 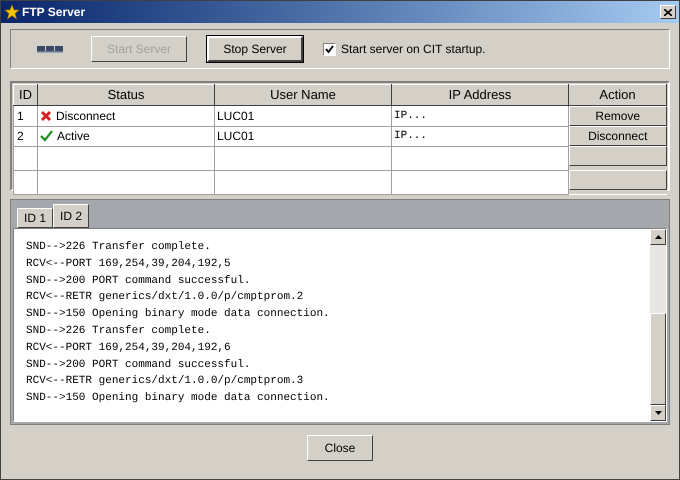 I want to click on close-button: Close, so click(x=340, y=448).